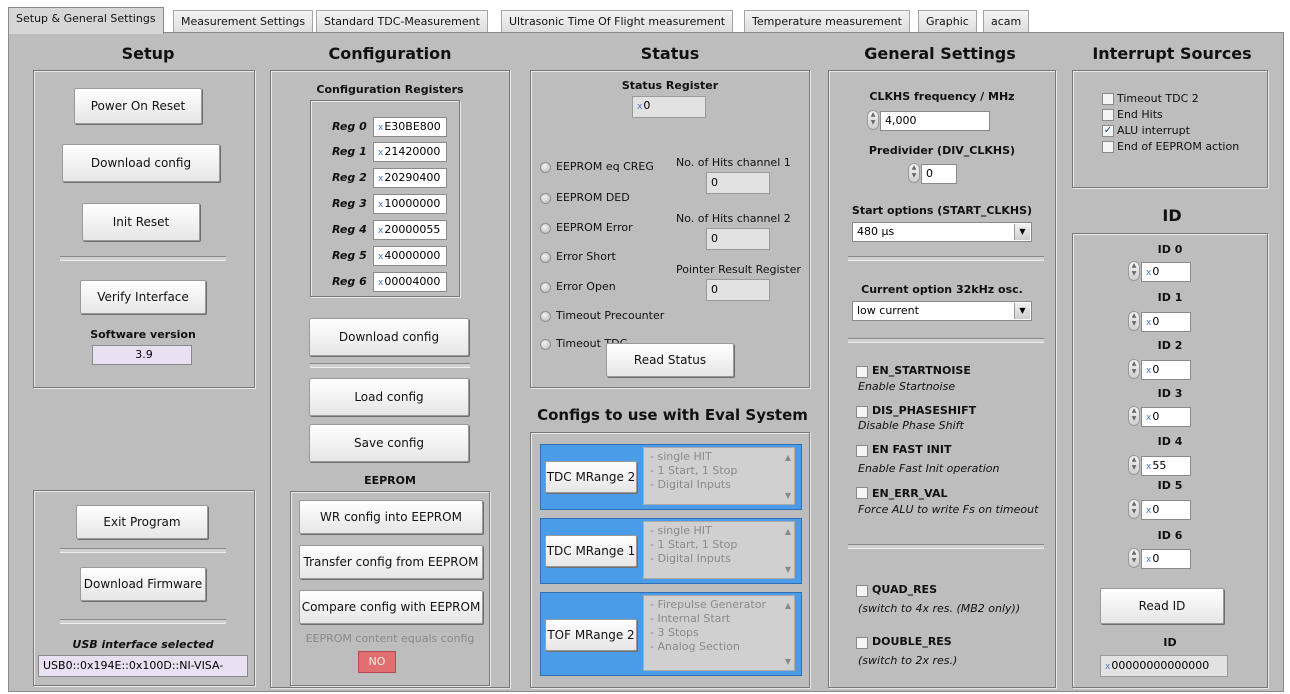  What do you see at coordinates (862, 372) in the screenshot?
I see `en-startnoise-checkbox` at bounding box center [862, 372].